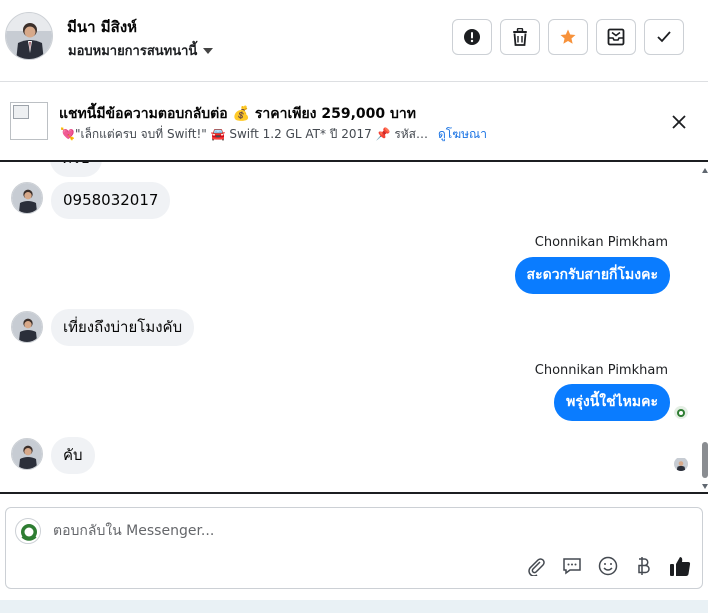 Image resolution: width=708 pixels, height=613 pixels. I want to click on reply-composer, so click(354, 548).